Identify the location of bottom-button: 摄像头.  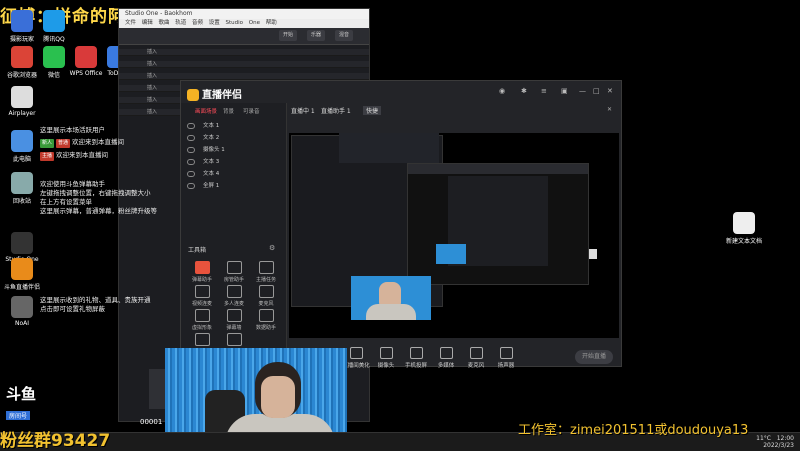
(386, 358).